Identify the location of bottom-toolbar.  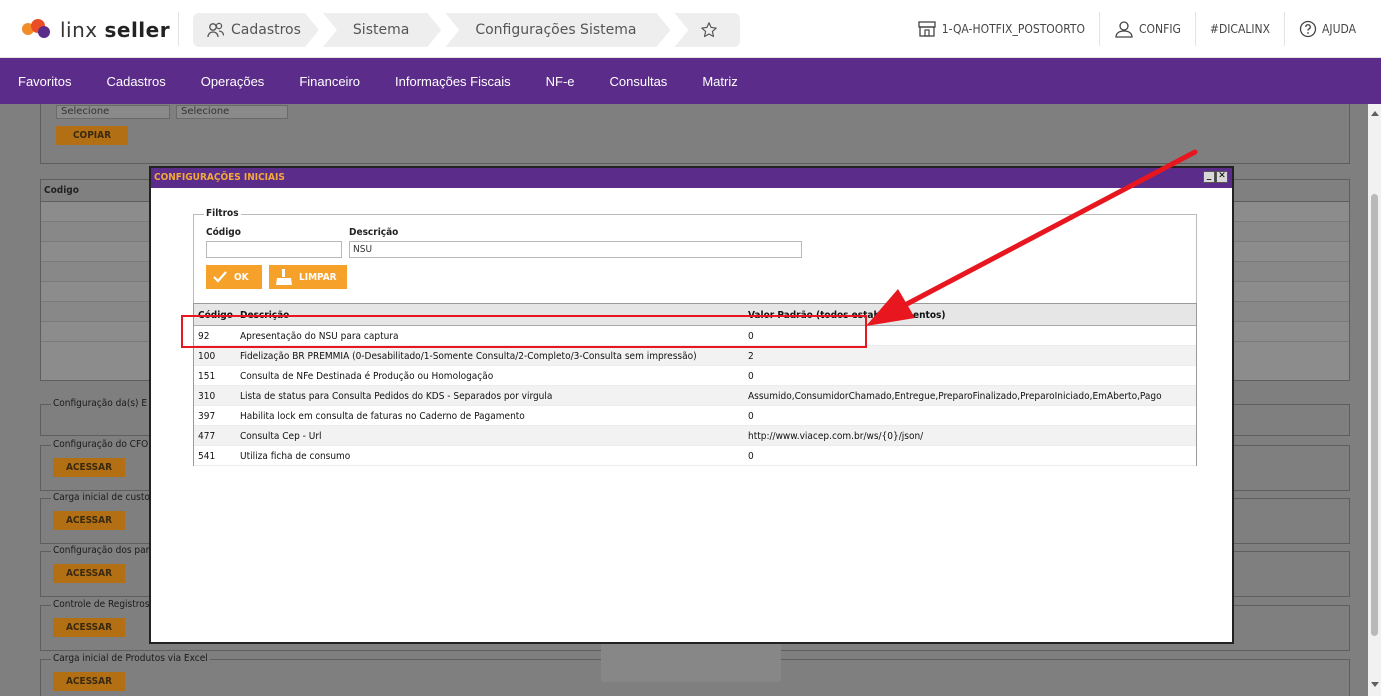
(691, 662).